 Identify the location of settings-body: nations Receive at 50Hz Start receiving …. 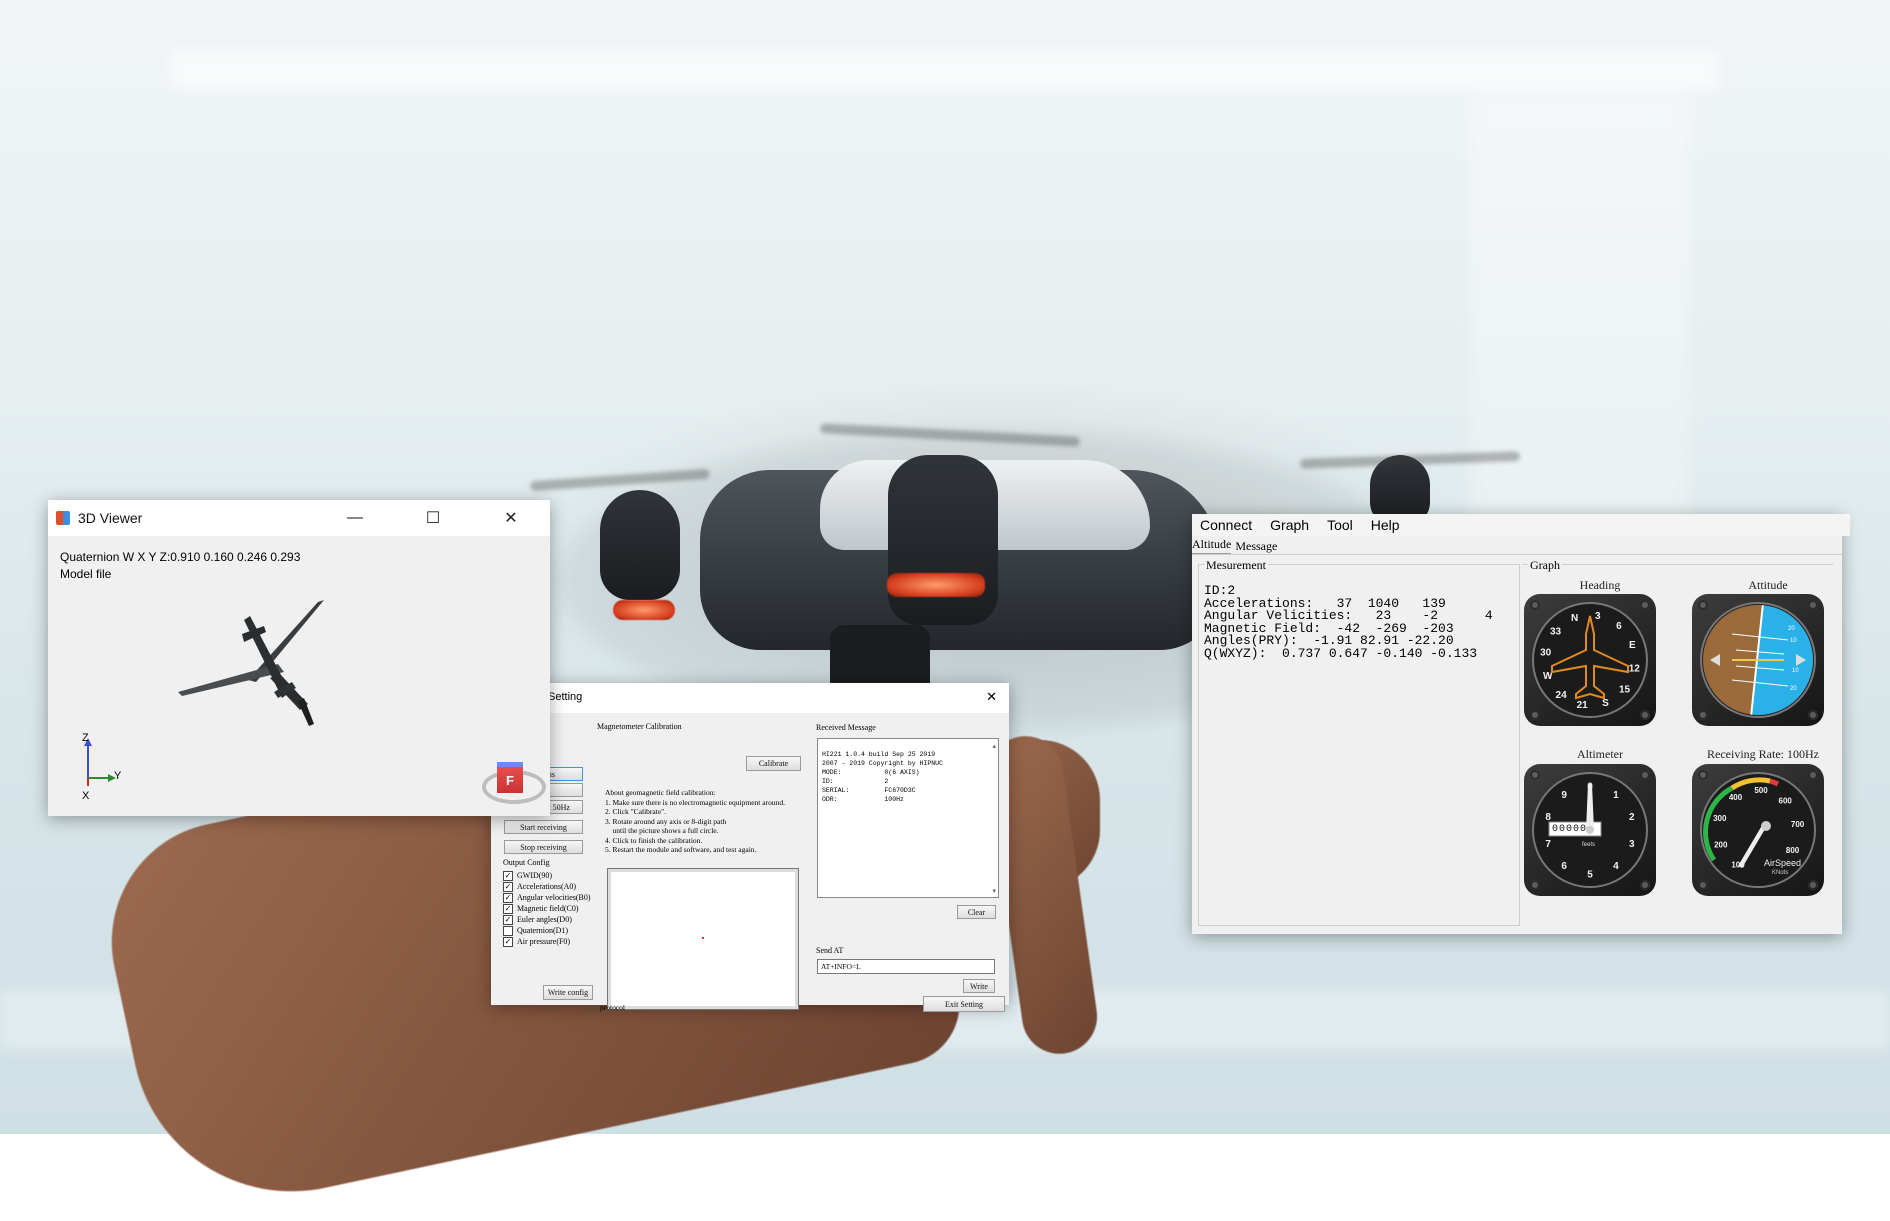
(750, 862).